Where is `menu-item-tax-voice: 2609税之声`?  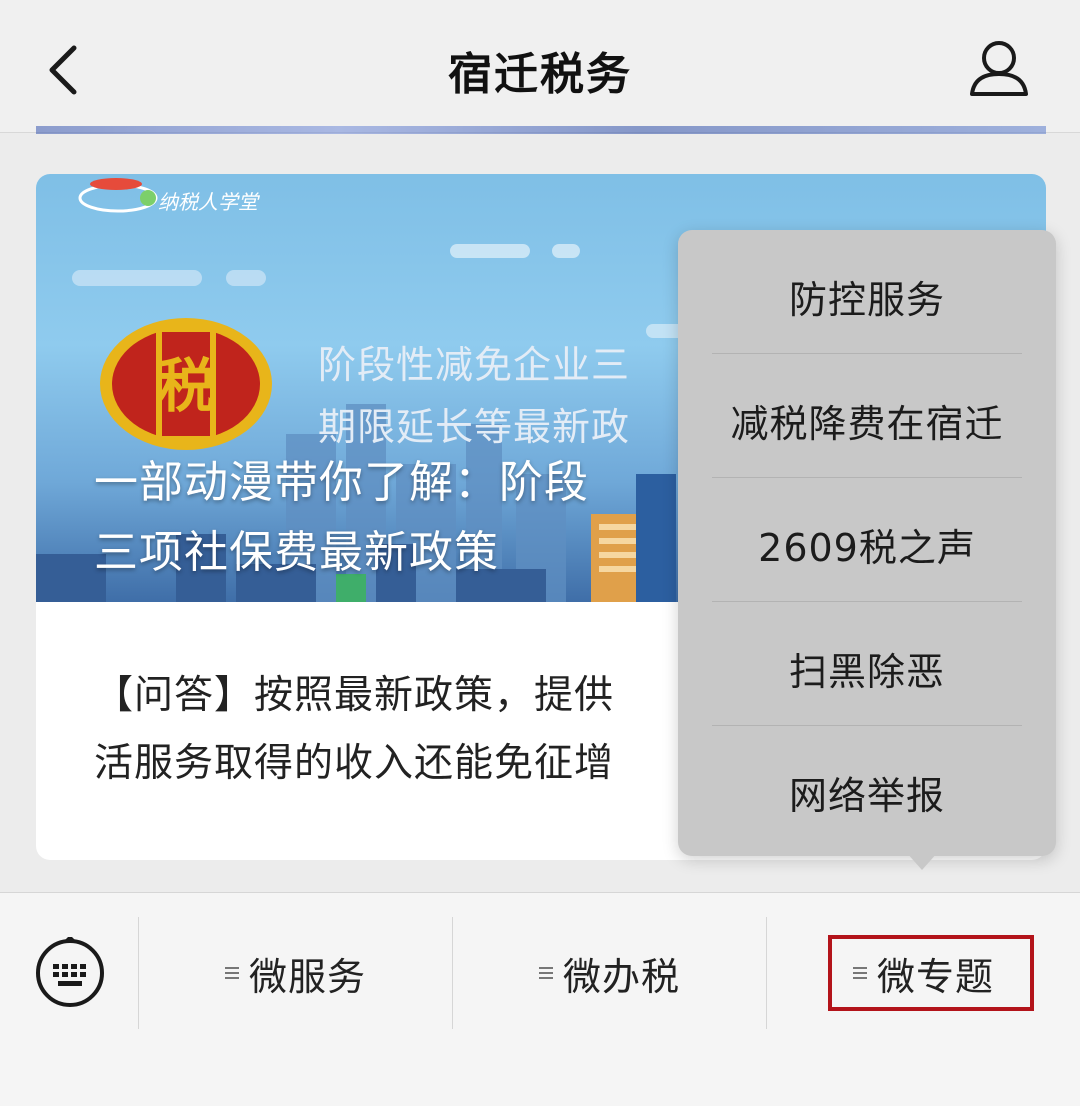
menu-item-tax-voice: 2609税之声 is located at coordinates (867, 544).